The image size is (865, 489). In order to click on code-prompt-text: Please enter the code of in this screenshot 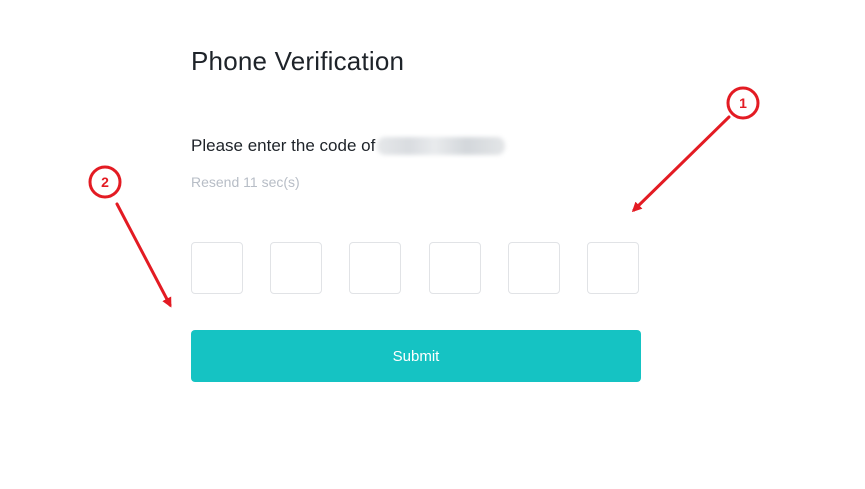, I will do `click(283, 145)`.